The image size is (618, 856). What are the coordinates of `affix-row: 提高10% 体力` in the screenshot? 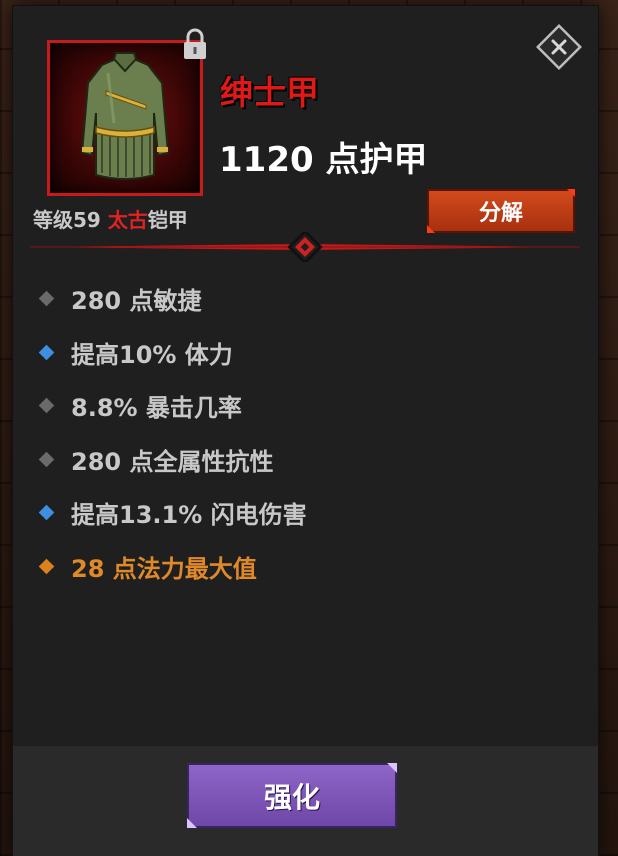 It's located at (172, 353).